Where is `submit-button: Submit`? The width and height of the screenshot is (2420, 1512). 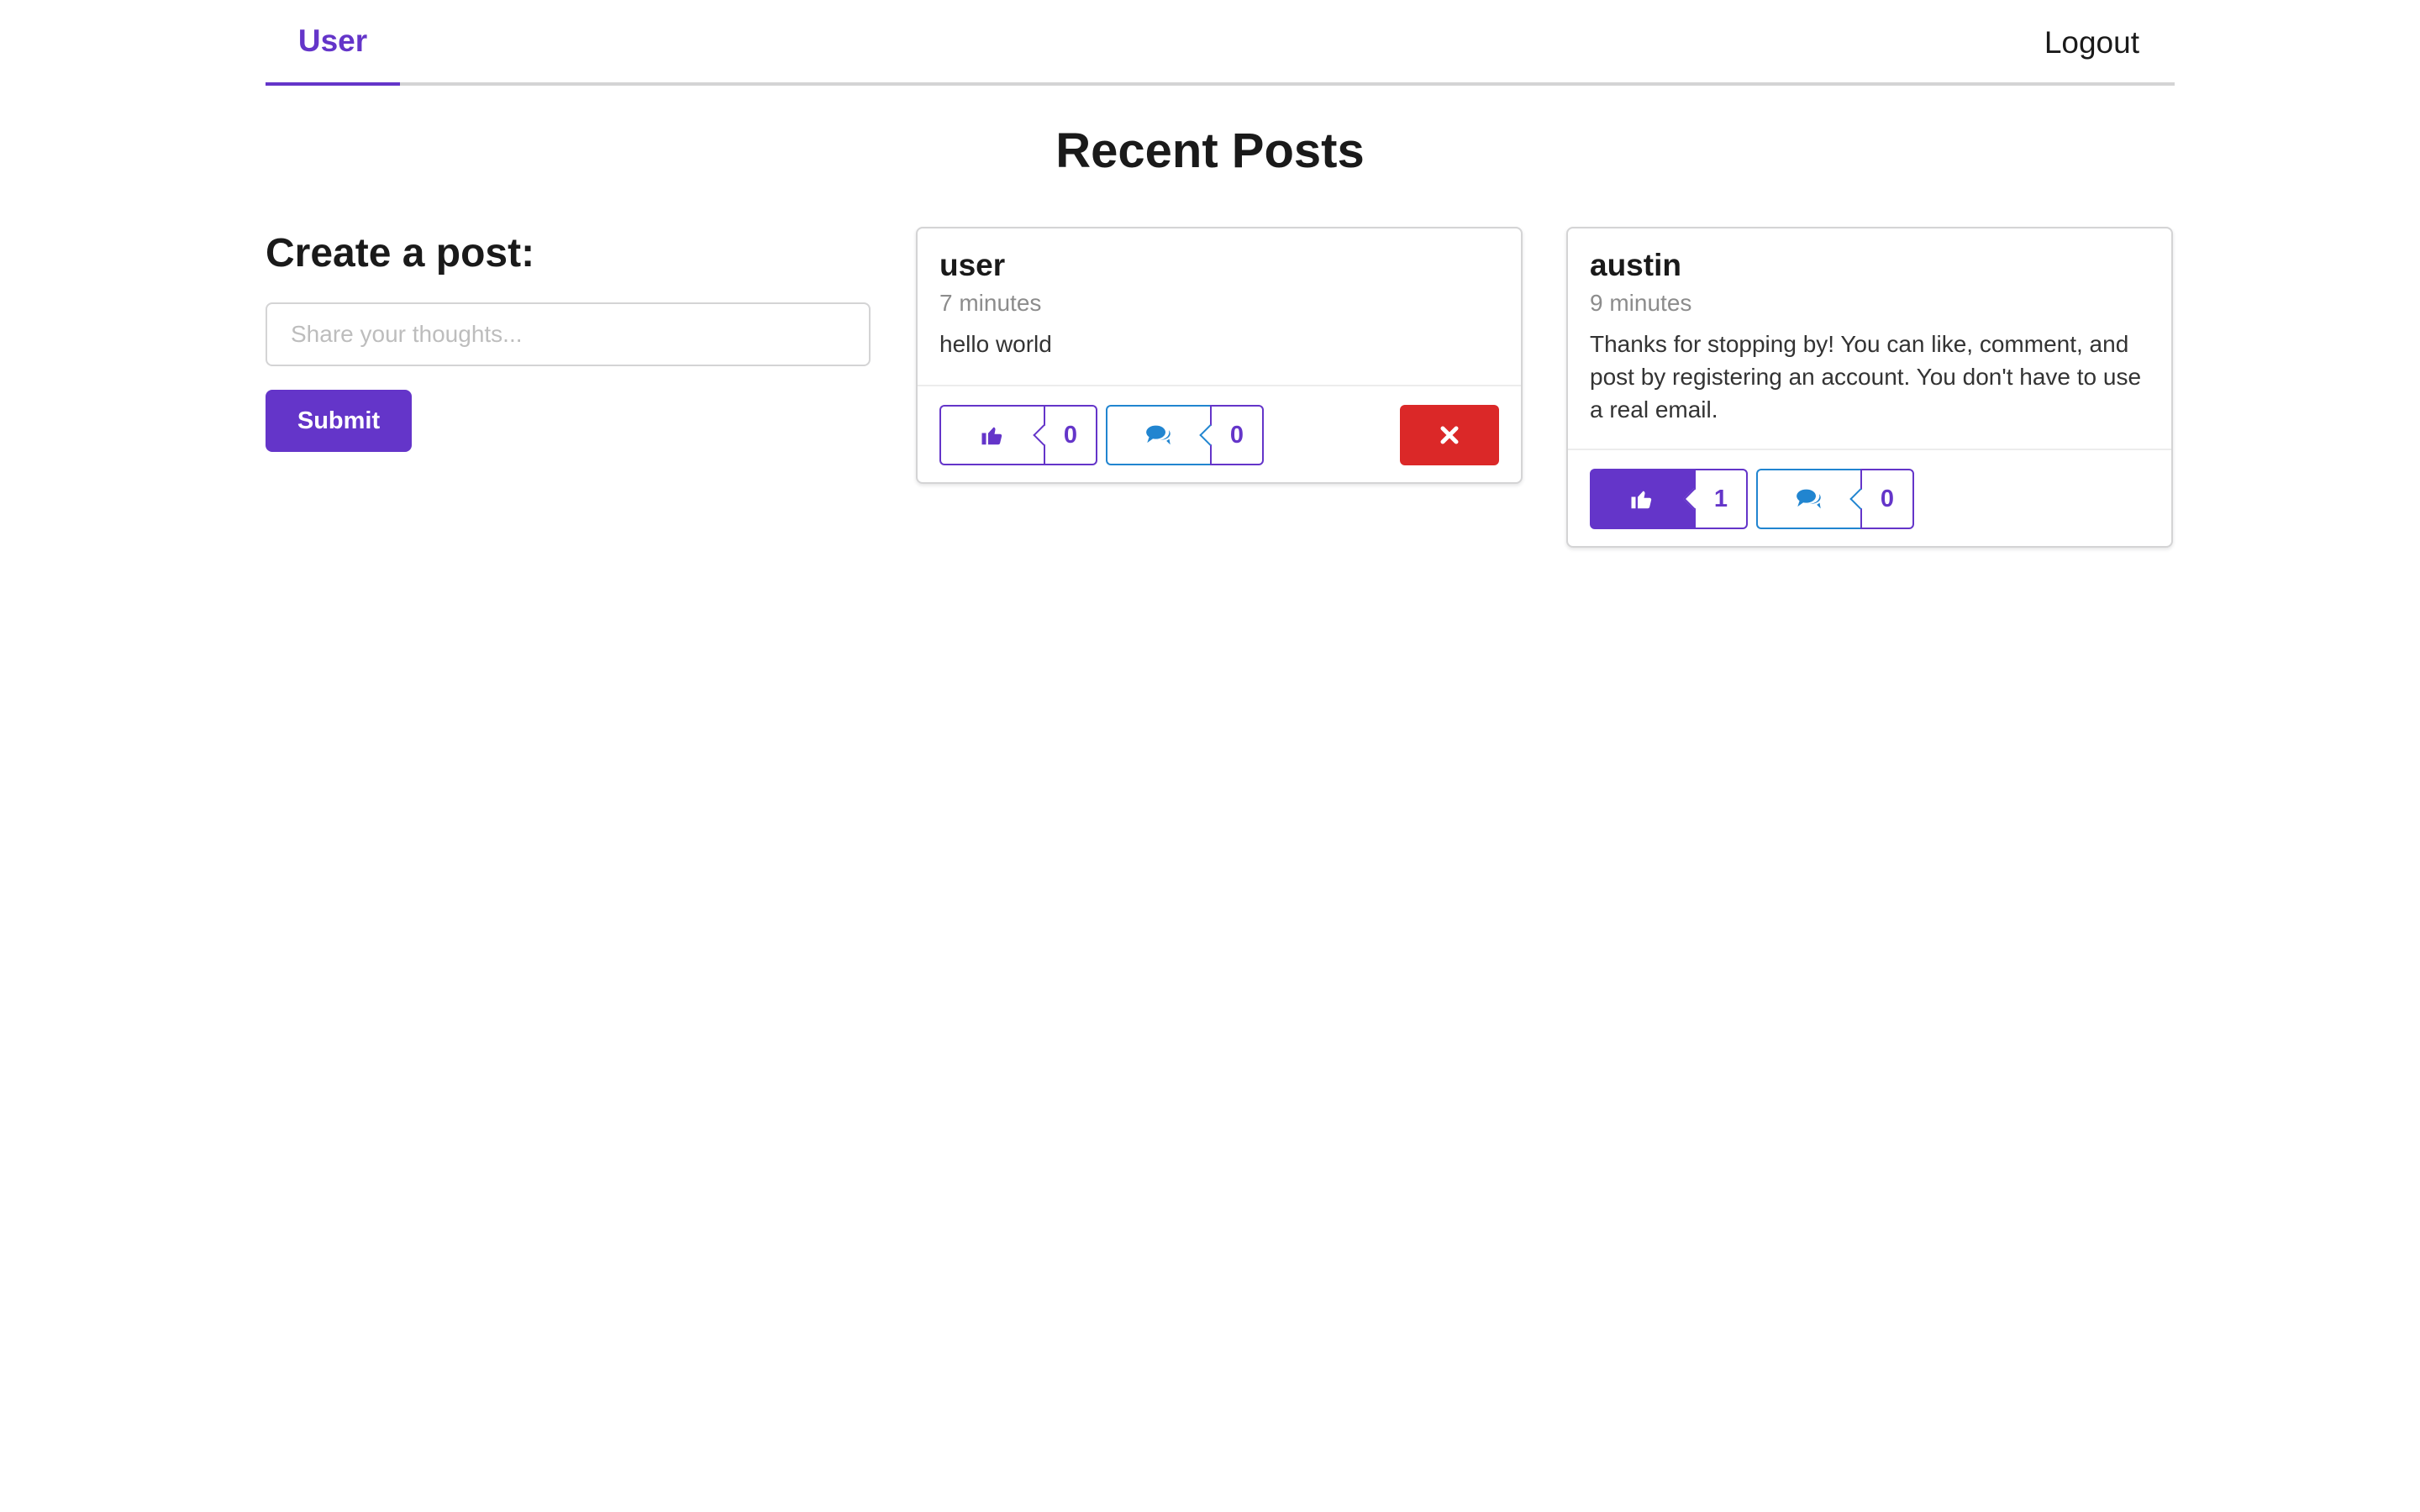
submit-button: Submit is located at coordinates (339, 421).